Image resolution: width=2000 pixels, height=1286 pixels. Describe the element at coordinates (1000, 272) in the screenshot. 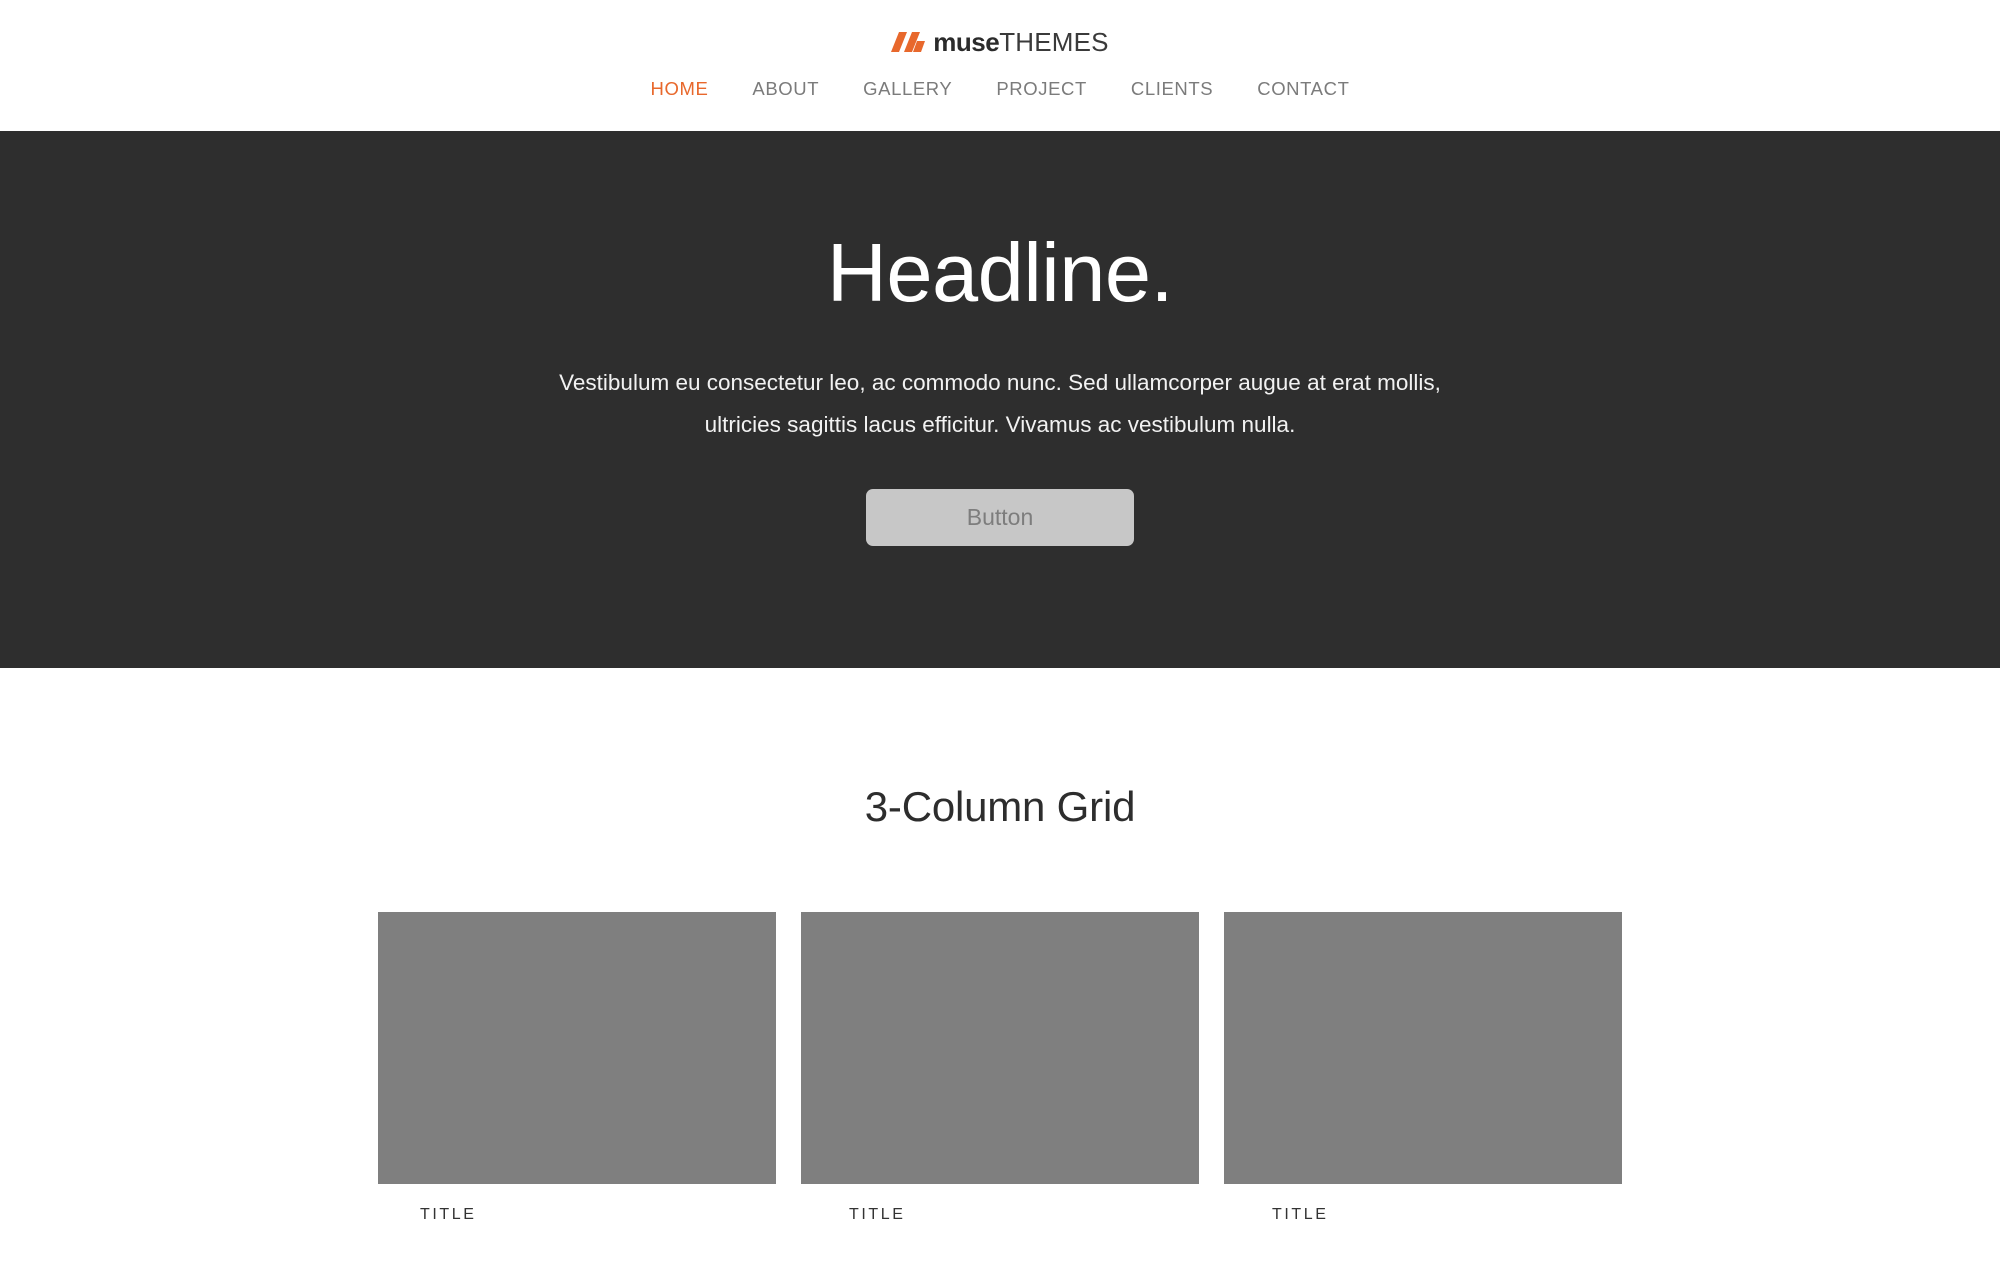

I see `hero-headline: Headline.` at that location.